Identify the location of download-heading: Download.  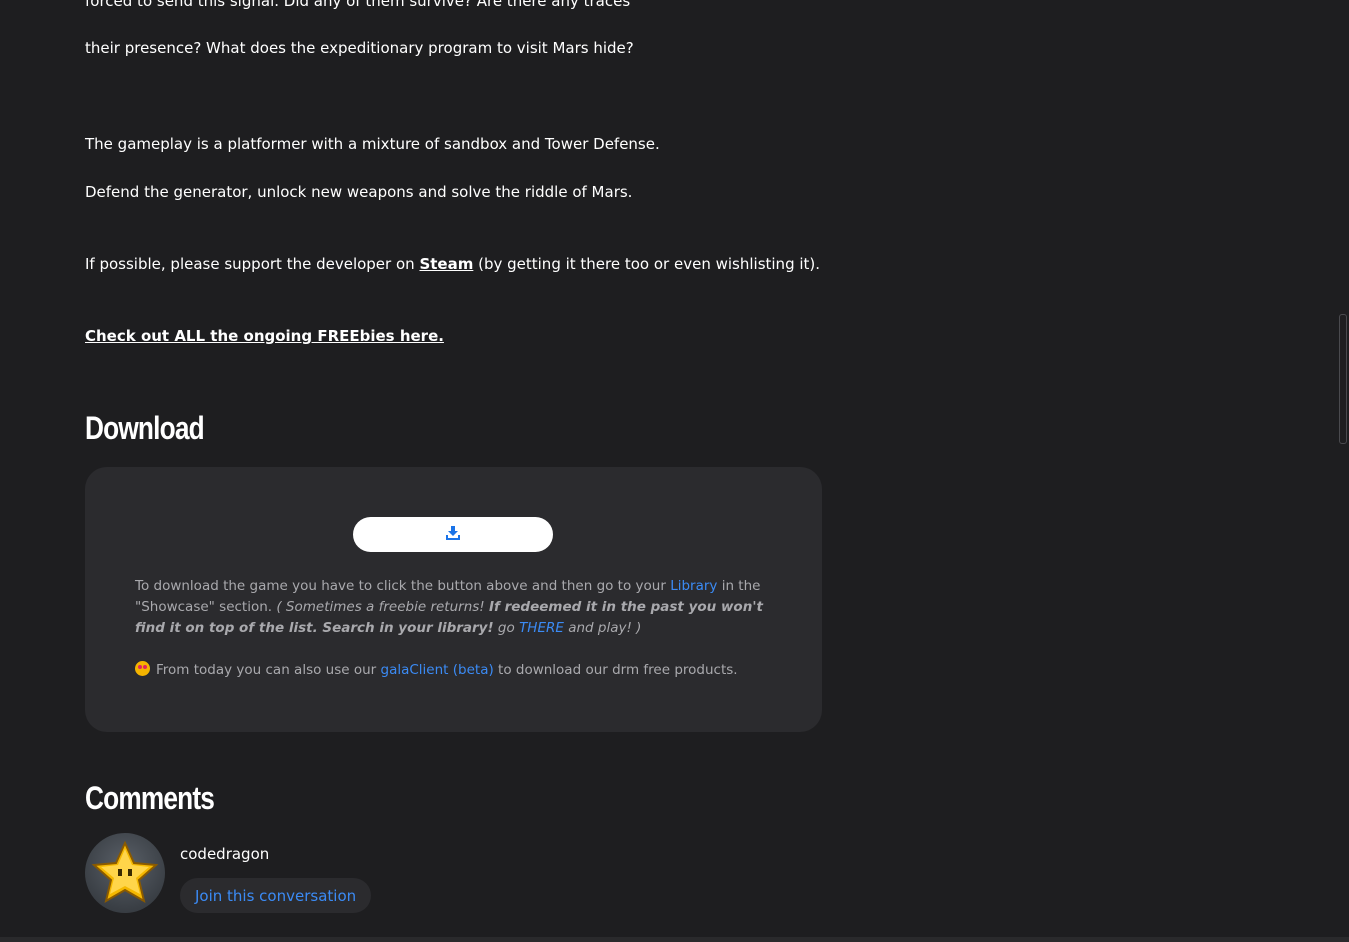
(145, 428).